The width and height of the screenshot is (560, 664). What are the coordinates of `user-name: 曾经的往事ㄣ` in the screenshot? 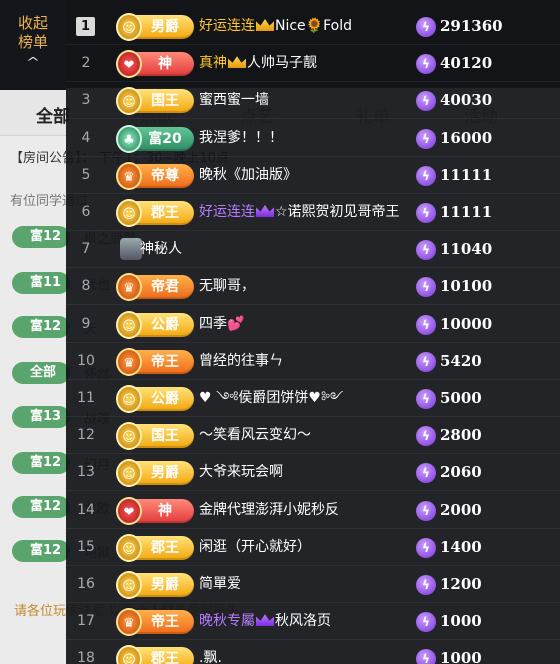 It's located at (241, 360).